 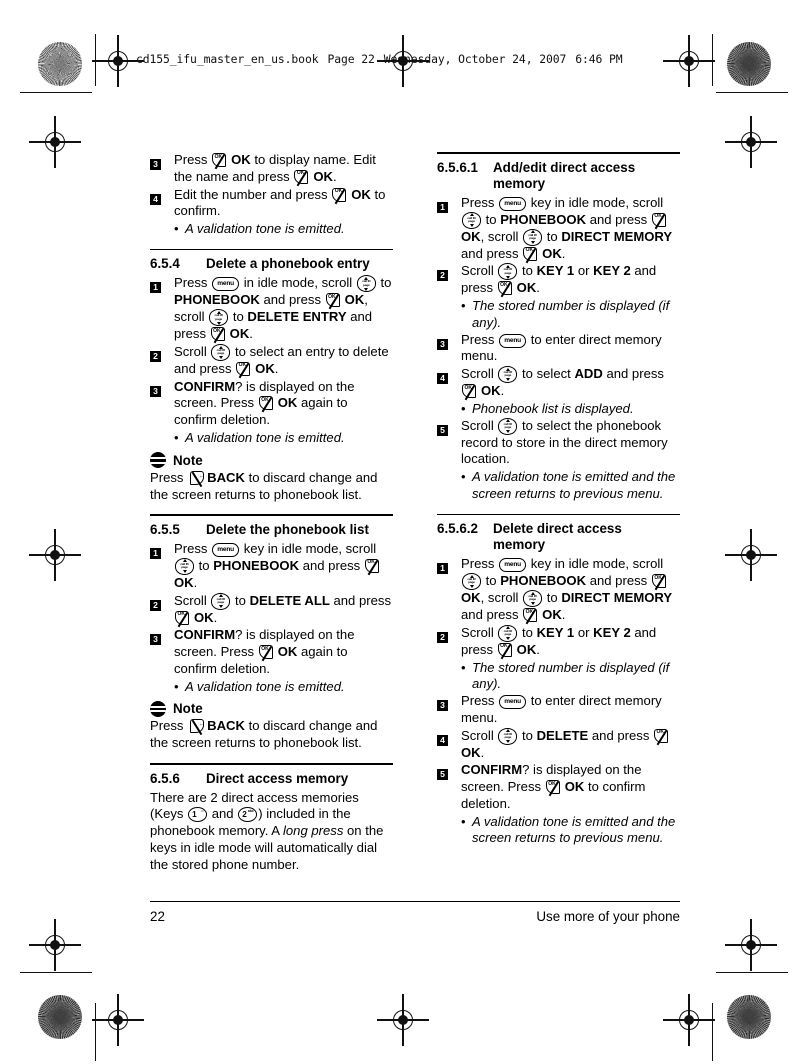 What do you see at coordinates (612, 271) in the screenshot?
I see `emphasis-term: KEY 2` at bounding box center [612, 271].